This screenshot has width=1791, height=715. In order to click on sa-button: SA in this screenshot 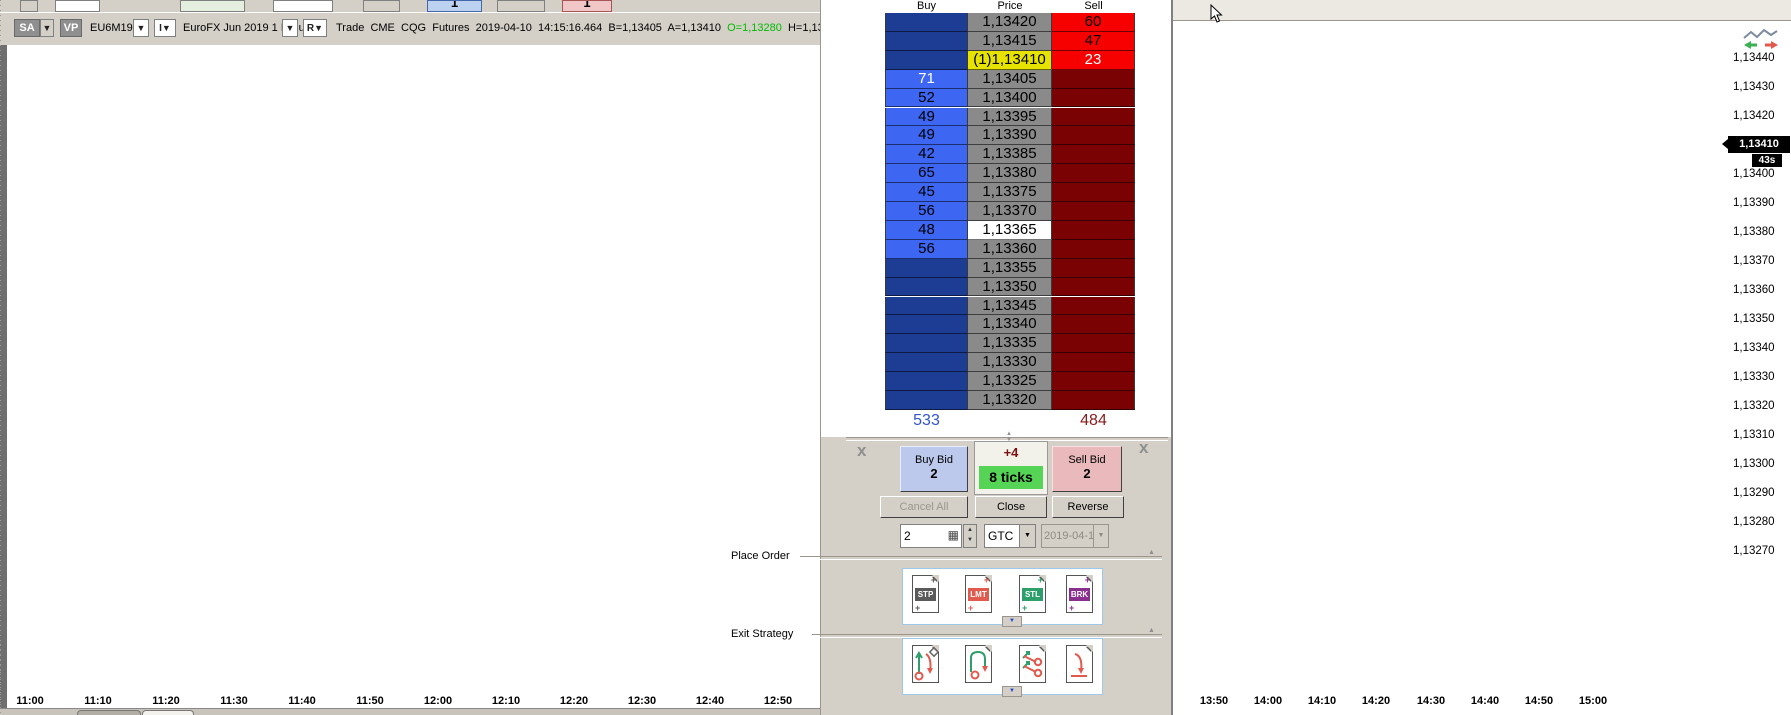, I will do `click(27, 28)`.